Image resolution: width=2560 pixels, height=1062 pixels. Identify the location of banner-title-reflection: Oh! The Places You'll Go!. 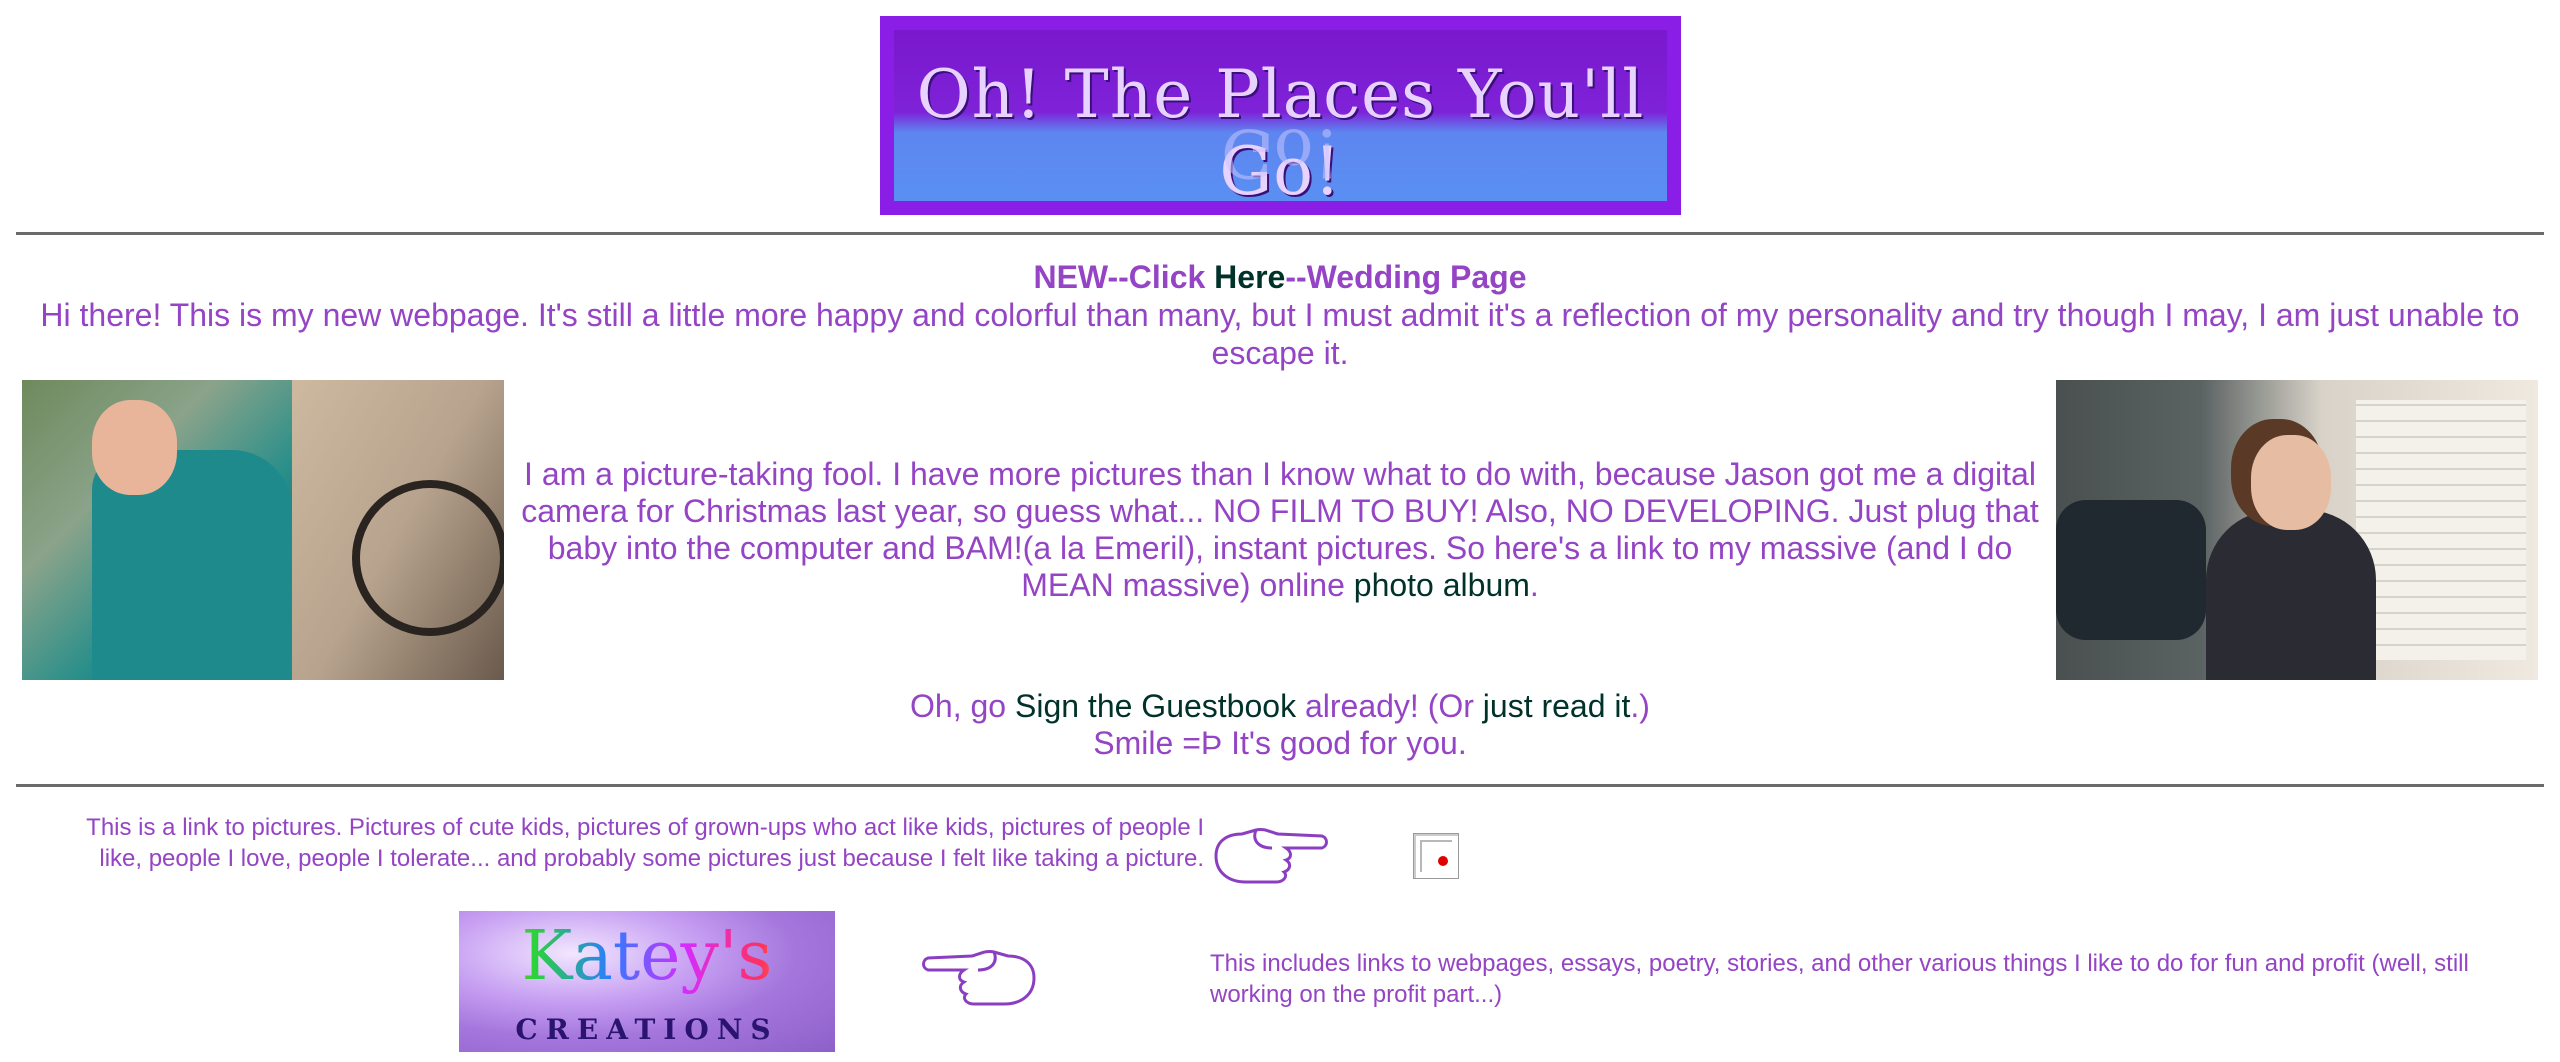
(1280, 157).